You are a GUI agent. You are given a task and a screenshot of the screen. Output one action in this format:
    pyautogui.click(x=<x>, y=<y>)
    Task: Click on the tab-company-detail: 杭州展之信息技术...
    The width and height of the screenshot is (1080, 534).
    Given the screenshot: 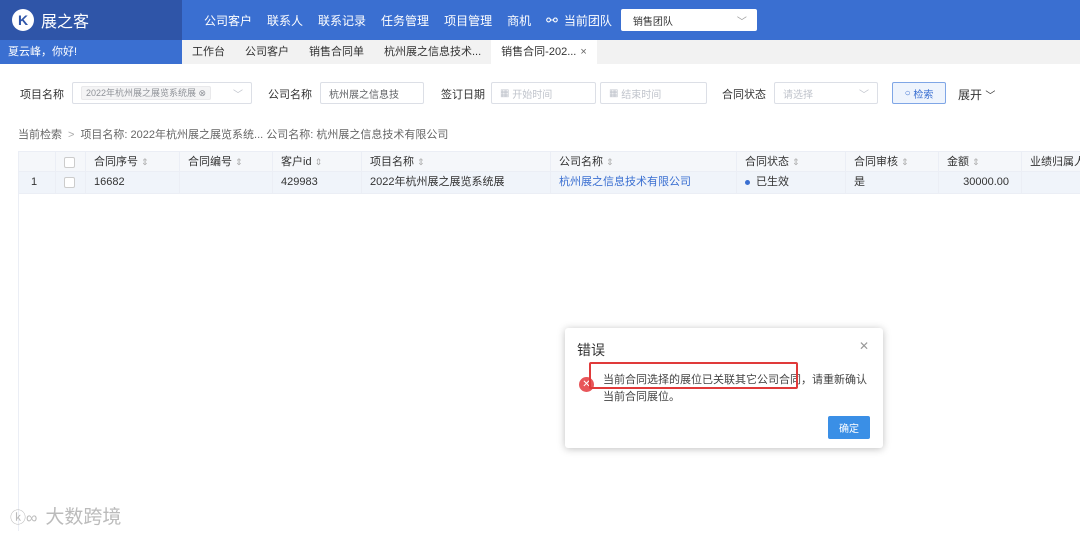 What is the action you would take?
    pyautogui.click(x=432, y=52)
    